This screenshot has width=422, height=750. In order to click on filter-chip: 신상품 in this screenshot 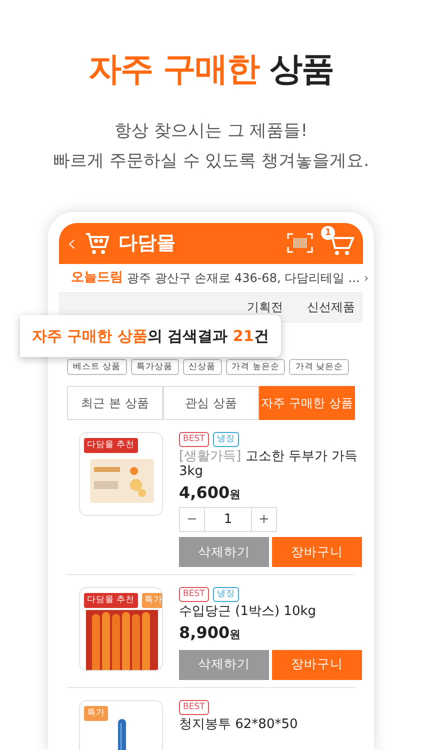, I will do `click(202, 367)`.